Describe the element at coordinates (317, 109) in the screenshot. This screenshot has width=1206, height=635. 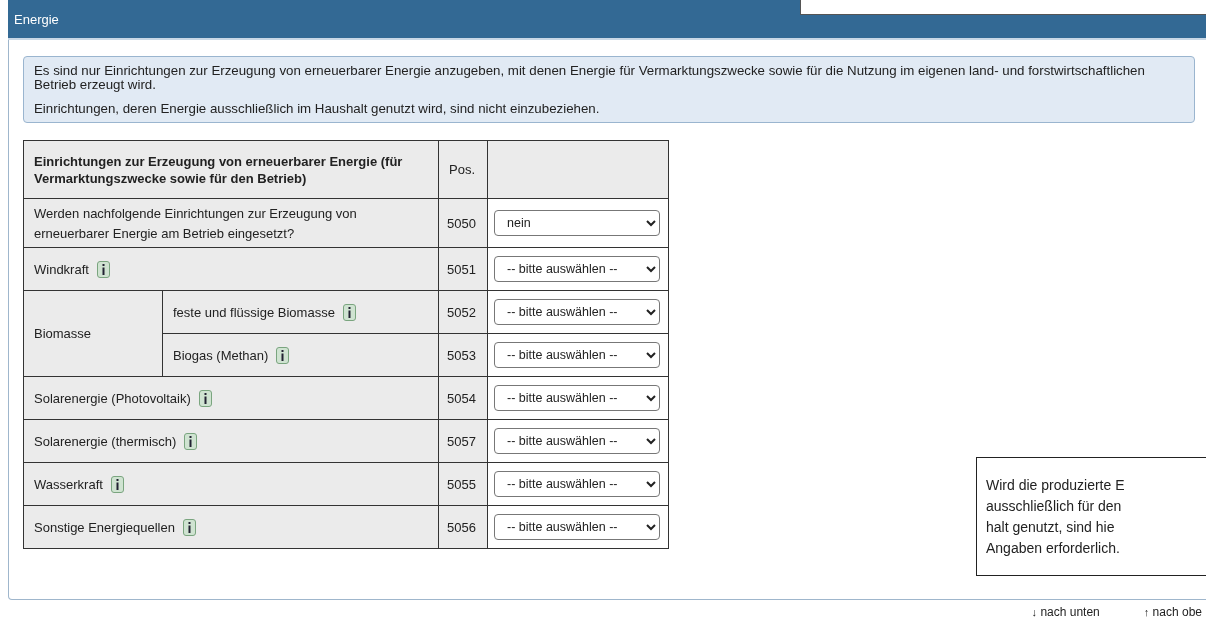
I see `notice-text: Einrichtungen, deren Energie ausschließlich im Haushalt genutzt wird, sind nicht einzubeziehen.` at that location.